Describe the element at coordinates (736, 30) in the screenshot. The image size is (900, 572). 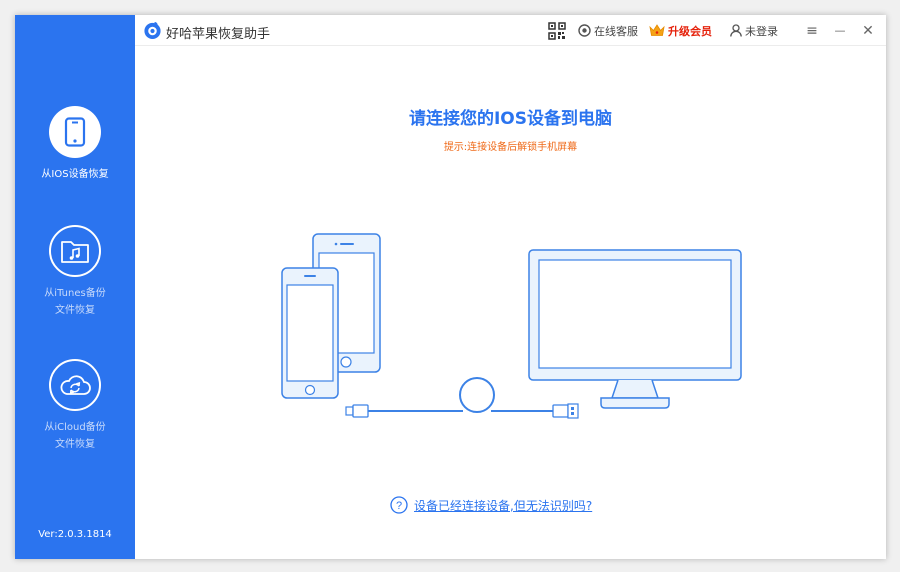
I see `user-icon` at that location.